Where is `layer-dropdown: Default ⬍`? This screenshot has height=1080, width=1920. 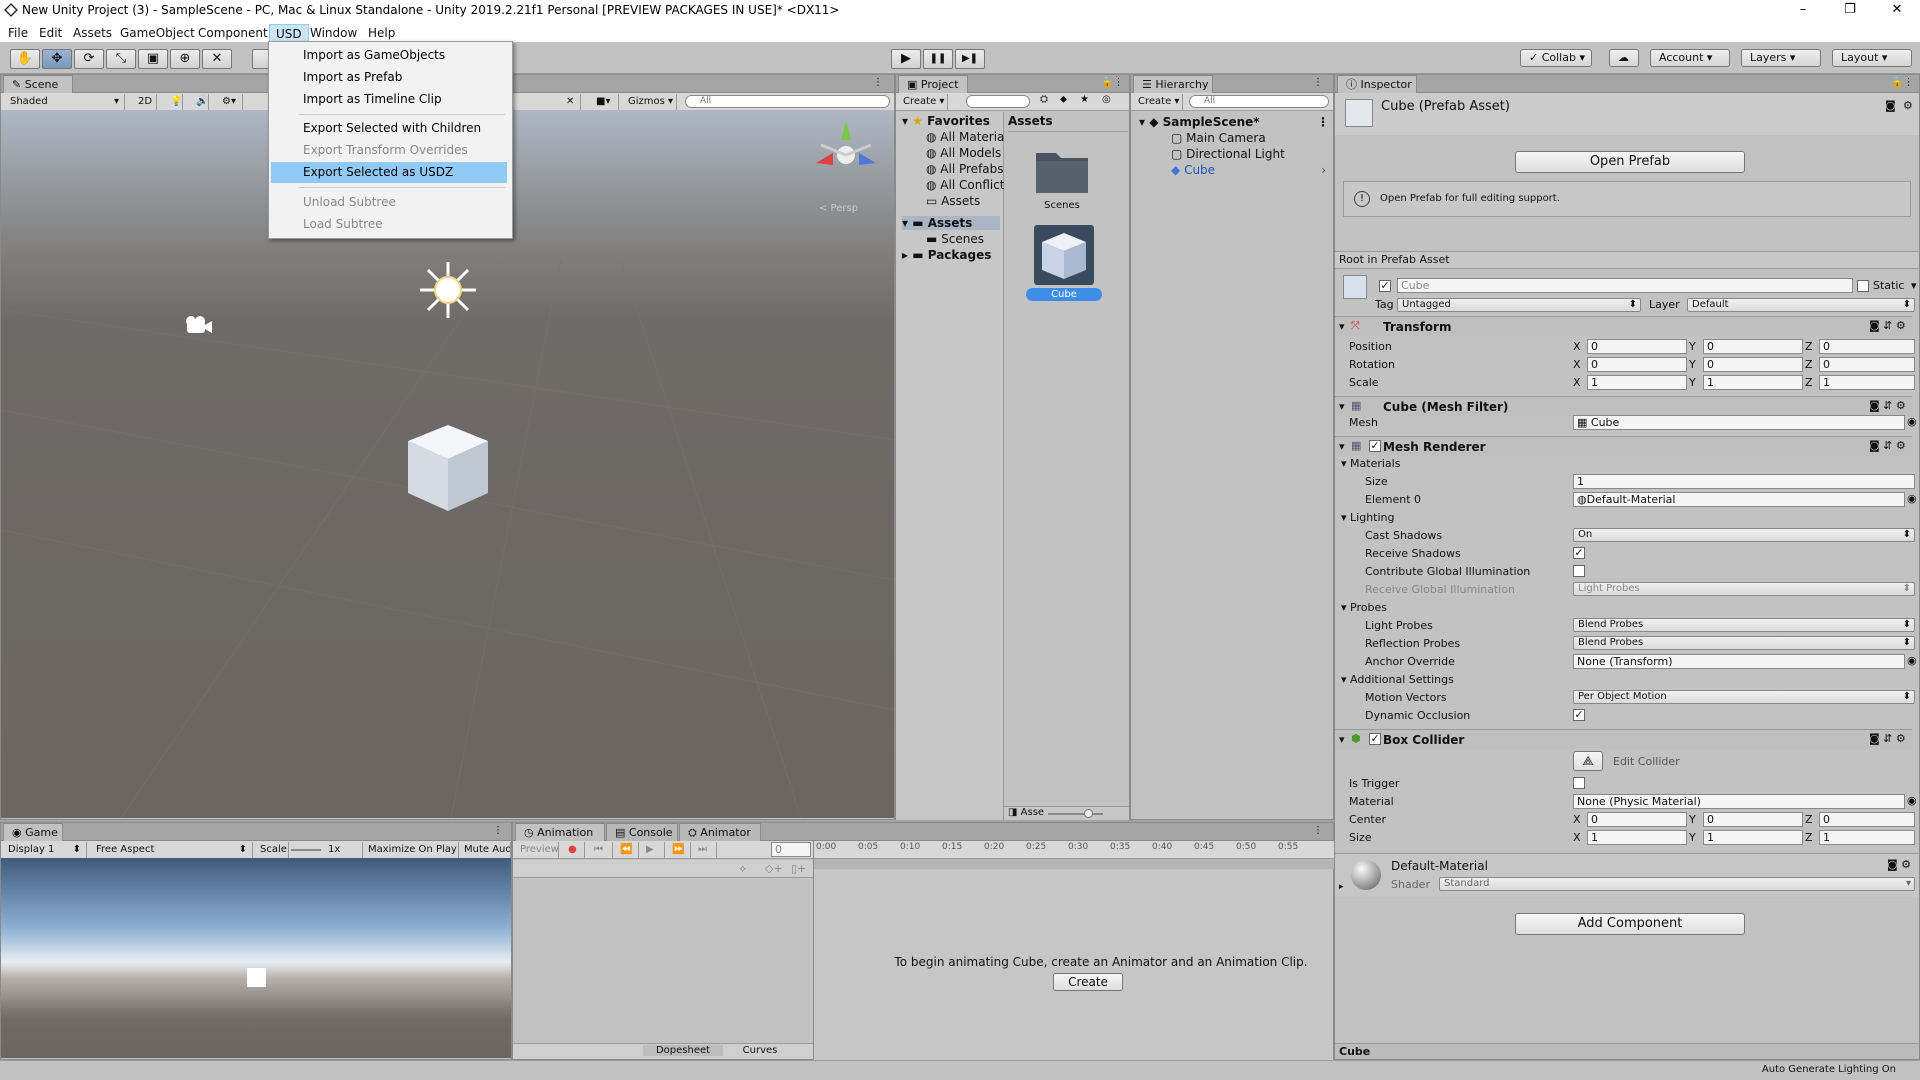
layer-dropdown: Default ⬍ is located at coordinates (1801, 305).